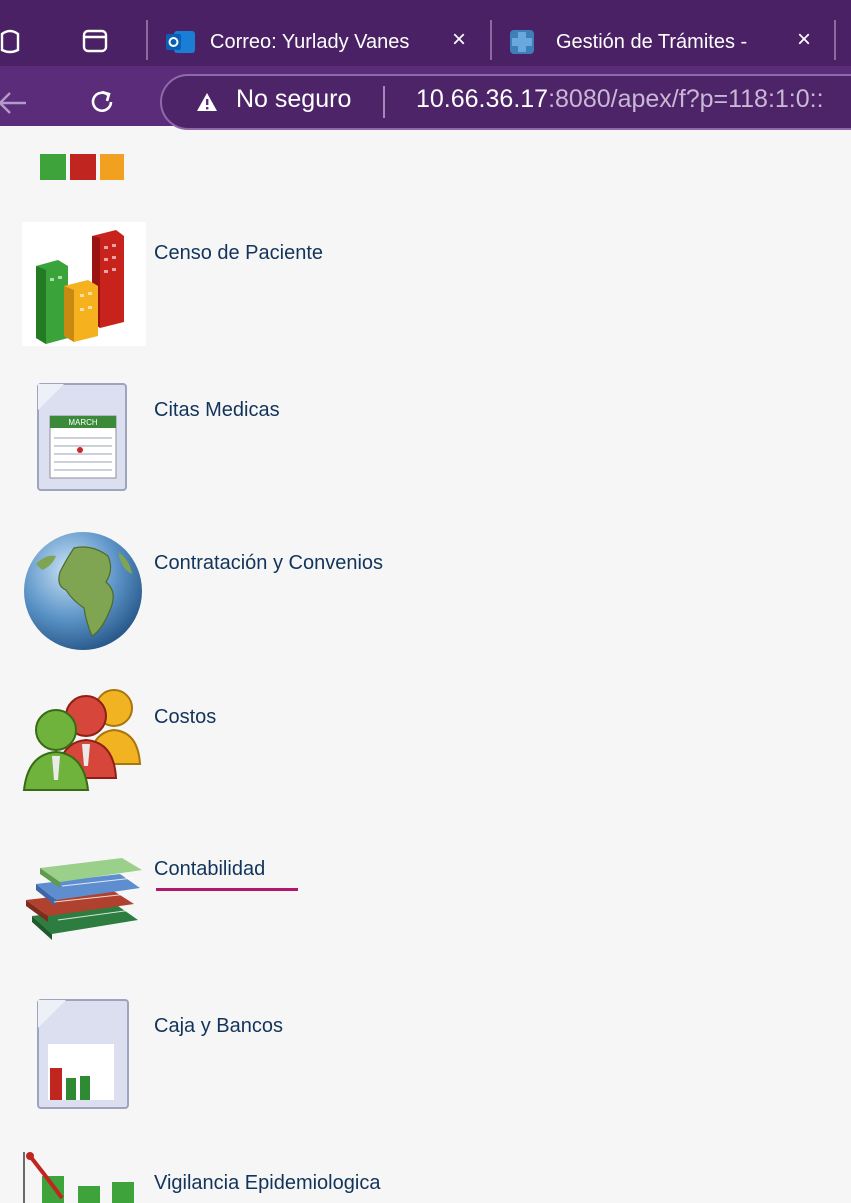 The image size is (851, 1203). Describe the element at coordinates (83, 1177) in the screenshot. I see `trend-chart-icon` at that location.